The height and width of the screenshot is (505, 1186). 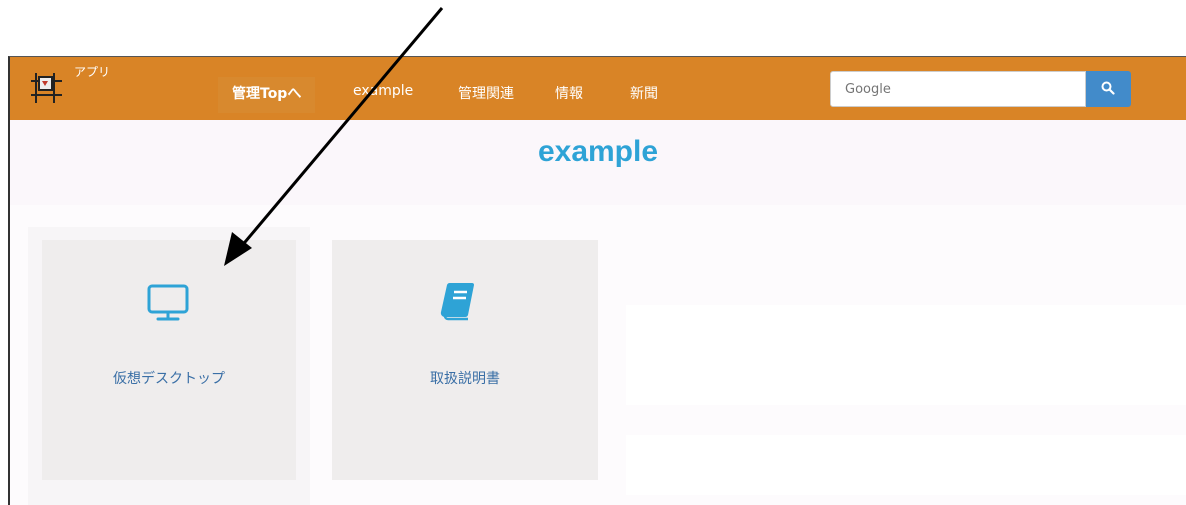 What do you see at coordinates (465, 360) in the screenshot?
I see `card-manual: 取扱説明書` at bounding box center [465, 360].